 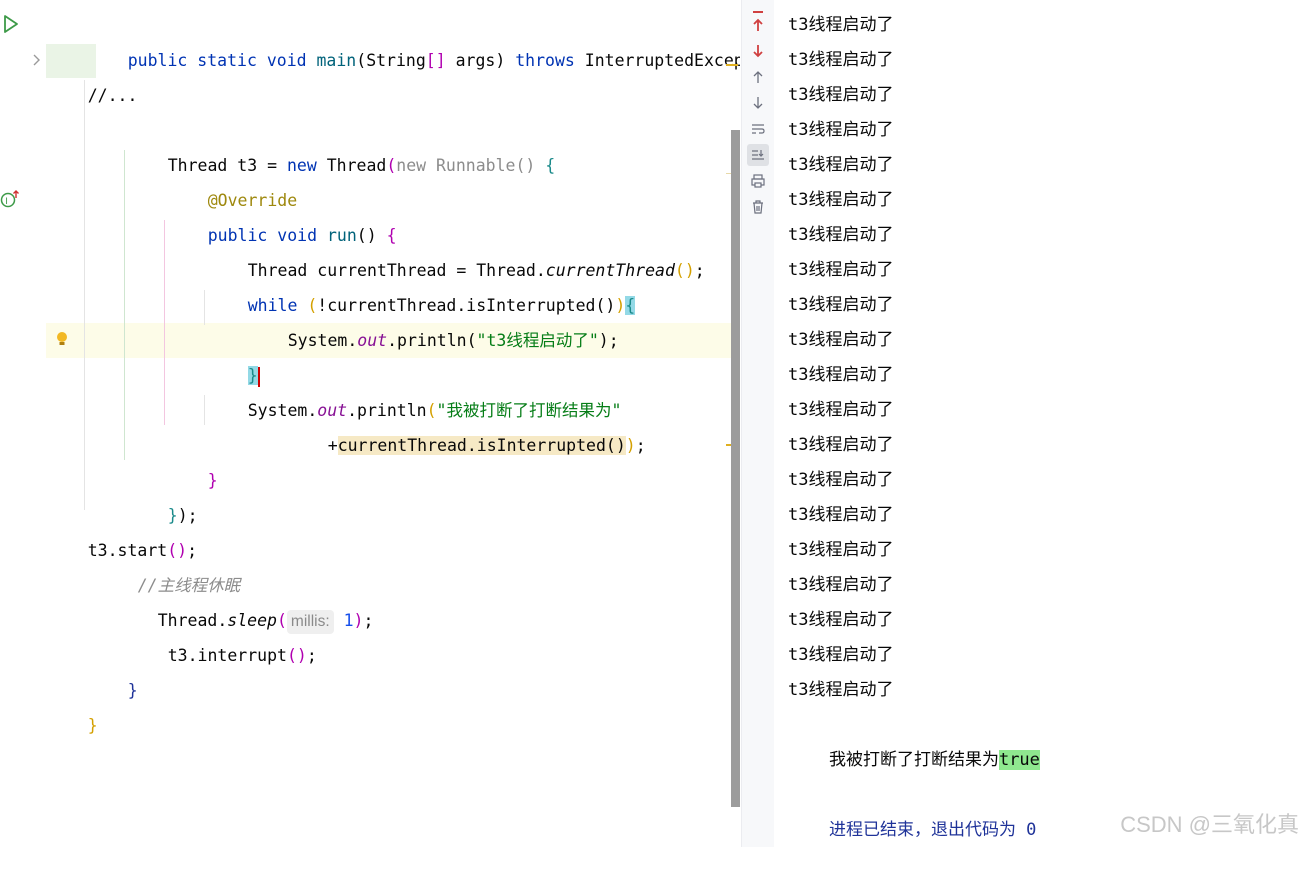 What do you see at coordinates (758, 155) in the screenshot?
I see `scroll-to-end-icon` at bounding box center [758, 155].